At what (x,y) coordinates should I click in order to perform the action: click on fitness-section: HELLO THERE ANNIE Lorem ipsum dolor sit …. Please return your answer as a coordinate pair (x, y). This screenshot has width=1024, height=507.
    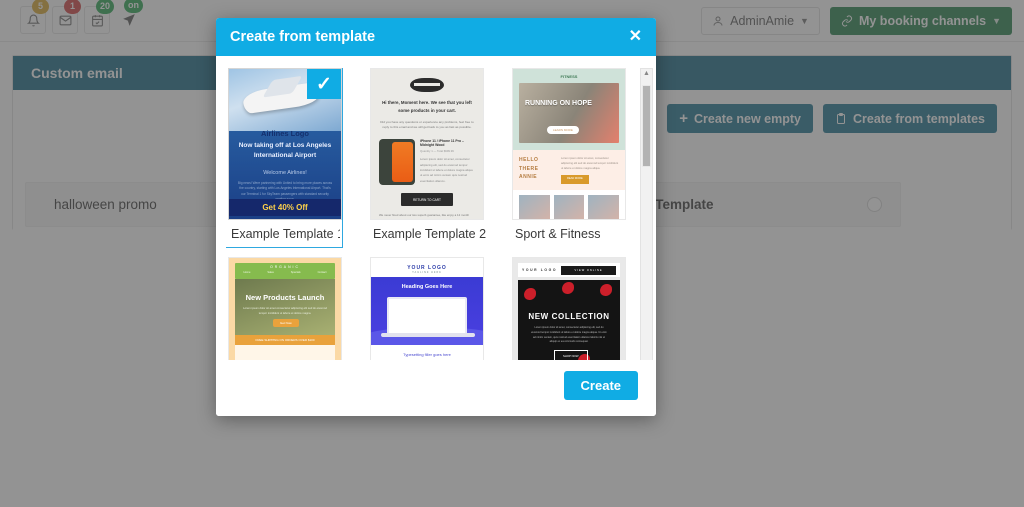
    Looking at the image, I should click on (569, 170).